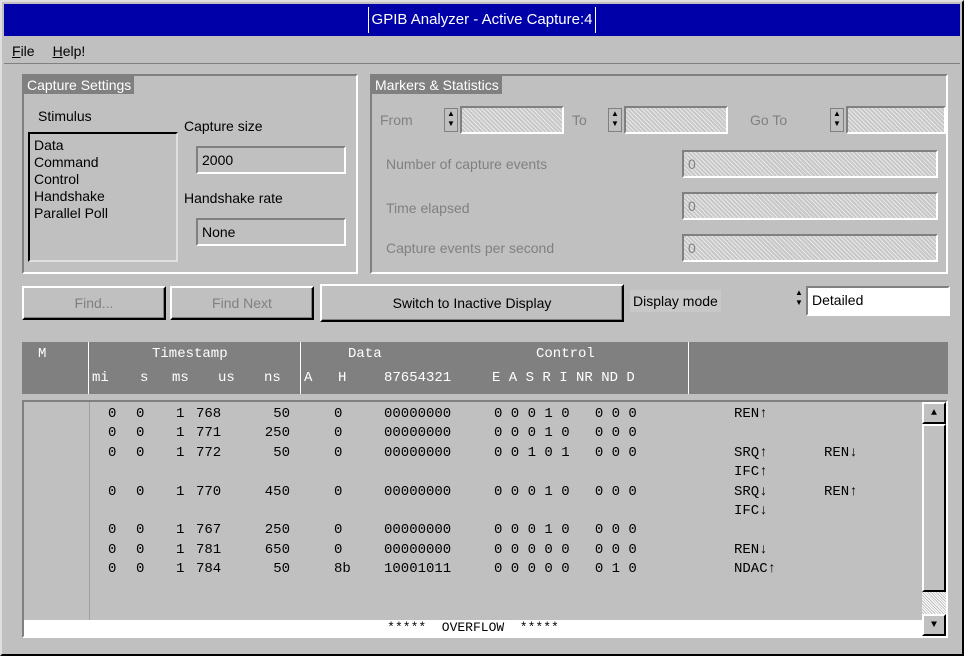 This screenshot has height=656, width=964. Describe the element at coordinates (810, 206) in the screenshot. I see `time-elapsed-field: 0` at that location.